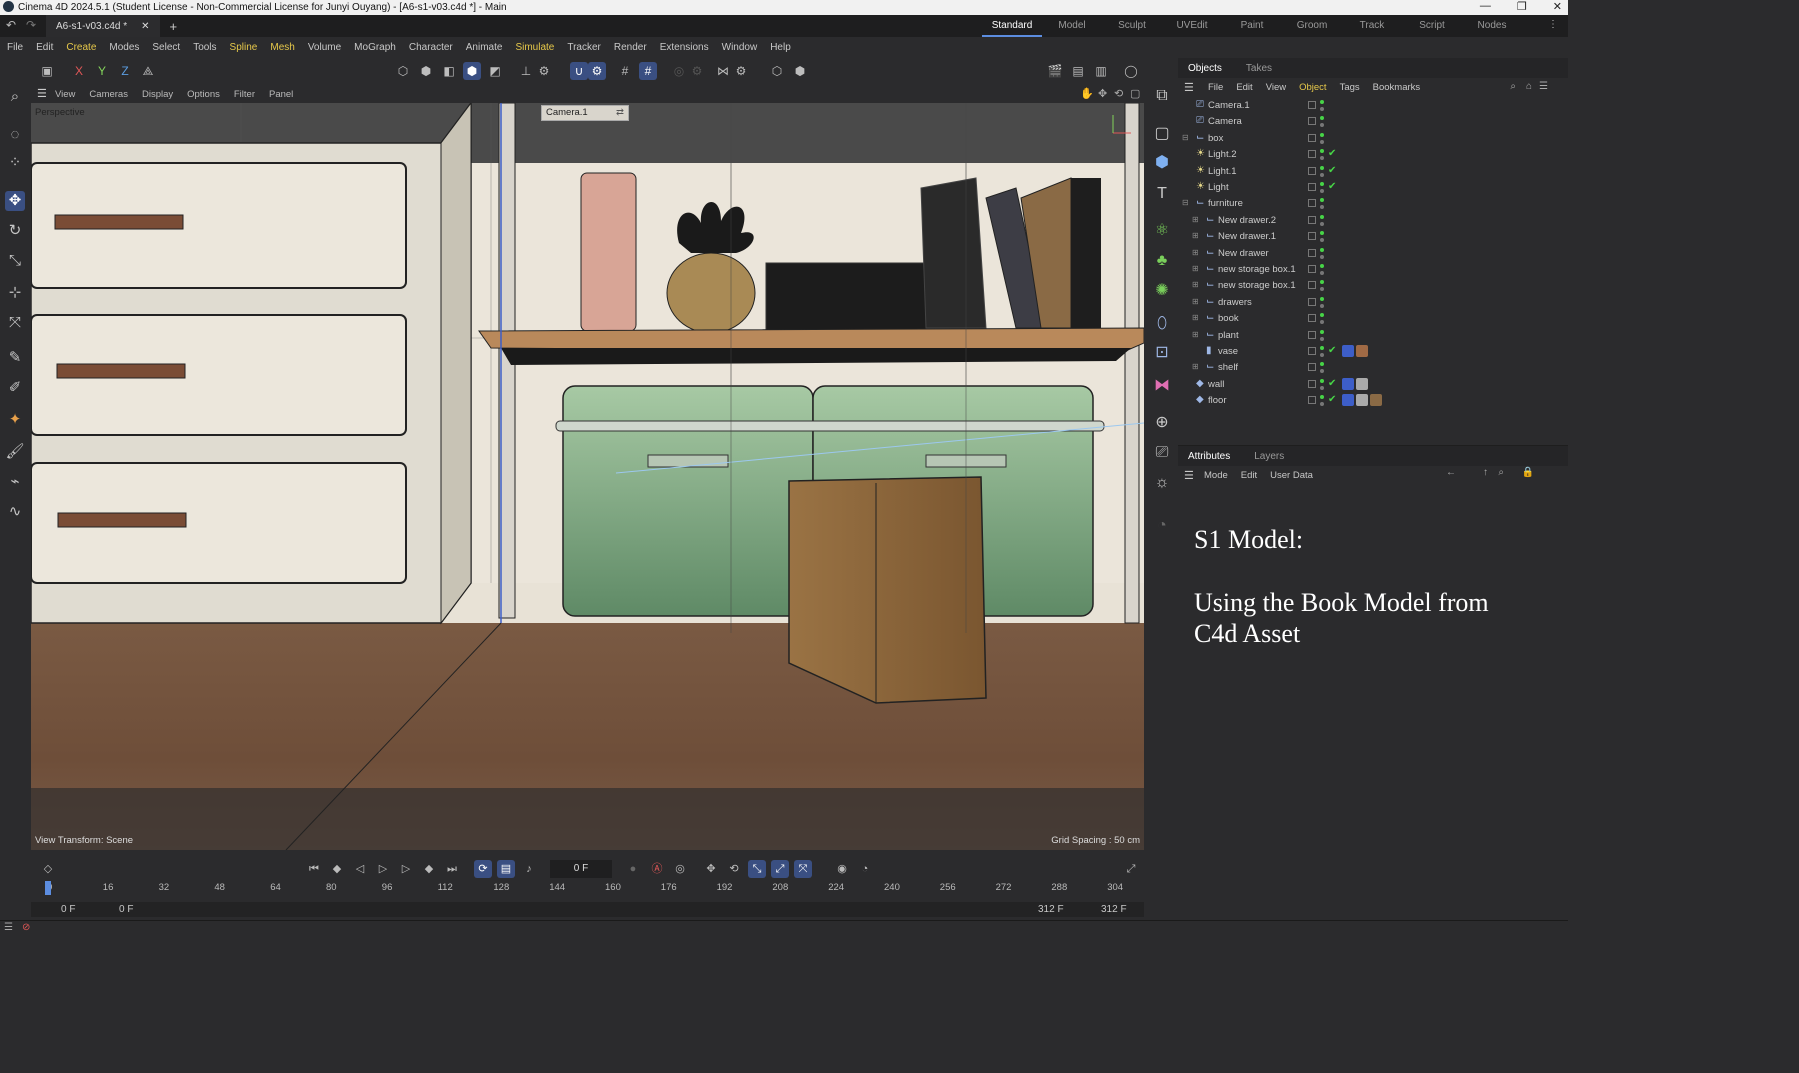  Describe the element at coordinates (15, 452) in the screenshot. I see `paint-brush-icon: 🖌` at that location.